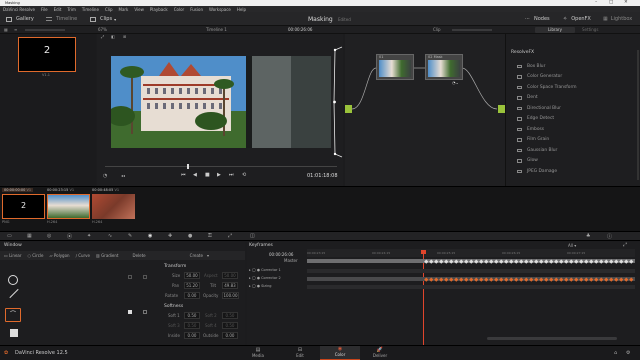 The width and height of the screenshot is (640, 360). What do you see at coordinates (573, 98) in the screenshot?
I see `fx-item: Dent` at bounding box center [573, 98].